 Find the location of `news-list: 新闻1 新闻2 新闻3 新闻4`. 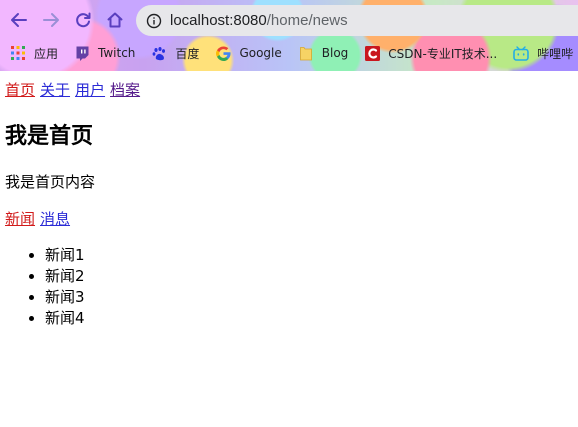

news-list: 新闻1 新闻2 新闻3 新闻4 is located at coordinates (45, 287).